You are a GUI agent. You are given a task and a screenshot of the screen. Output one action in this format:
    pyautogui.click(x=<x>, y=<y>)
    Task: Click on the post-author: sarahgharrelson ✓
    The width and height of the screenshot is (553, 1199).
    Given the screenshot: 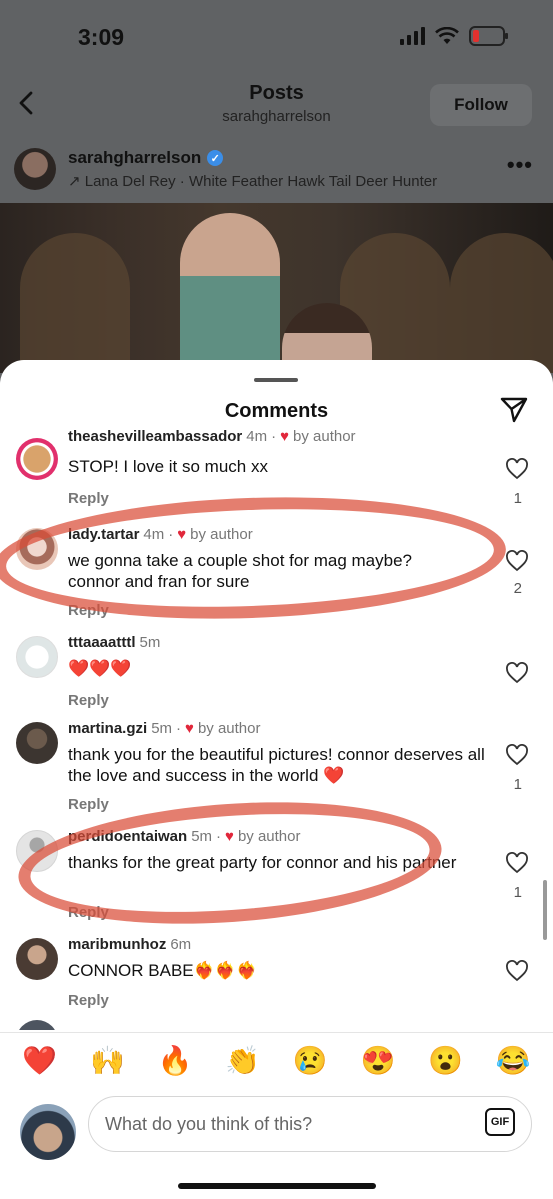 What is the action you would take?
    pyautogui.click(x=146, y=158)
    